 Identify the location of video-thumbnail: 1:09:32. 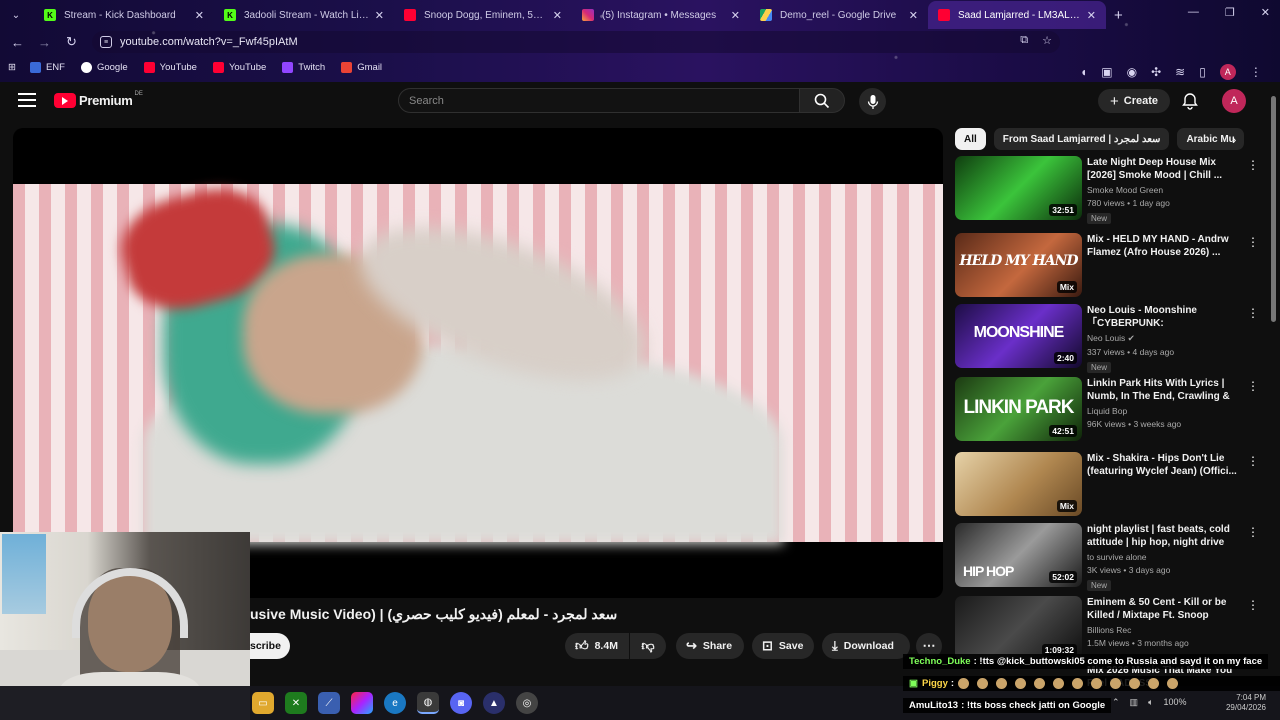
(1018, 628).